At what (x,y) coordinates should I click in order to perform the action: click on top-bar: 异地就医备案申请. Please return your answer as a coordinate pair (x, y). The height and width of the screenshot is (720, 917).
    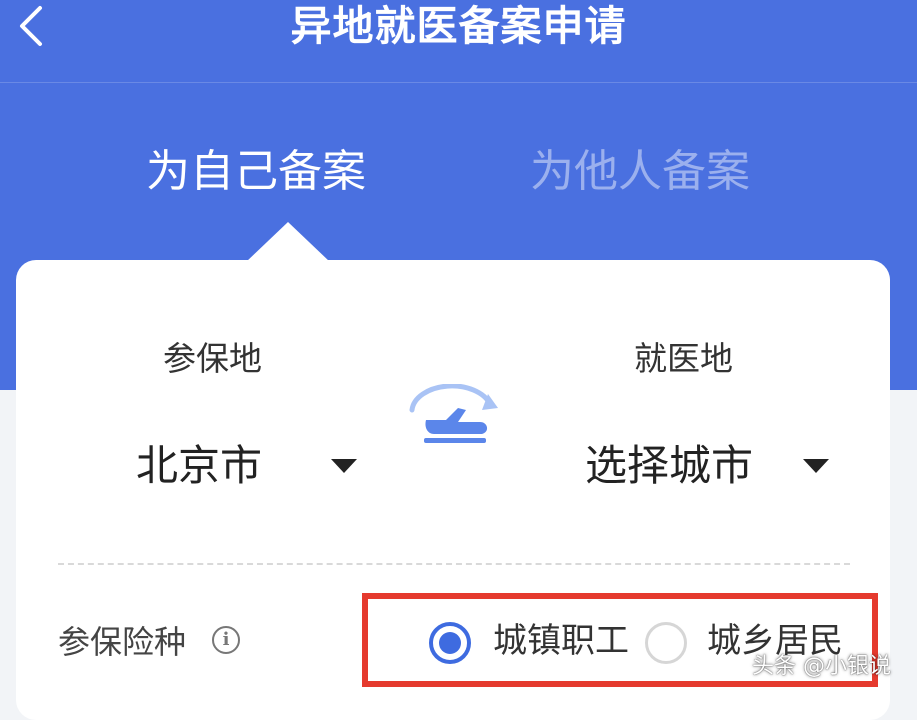
    Looking at the image, I should click on (458, 41).